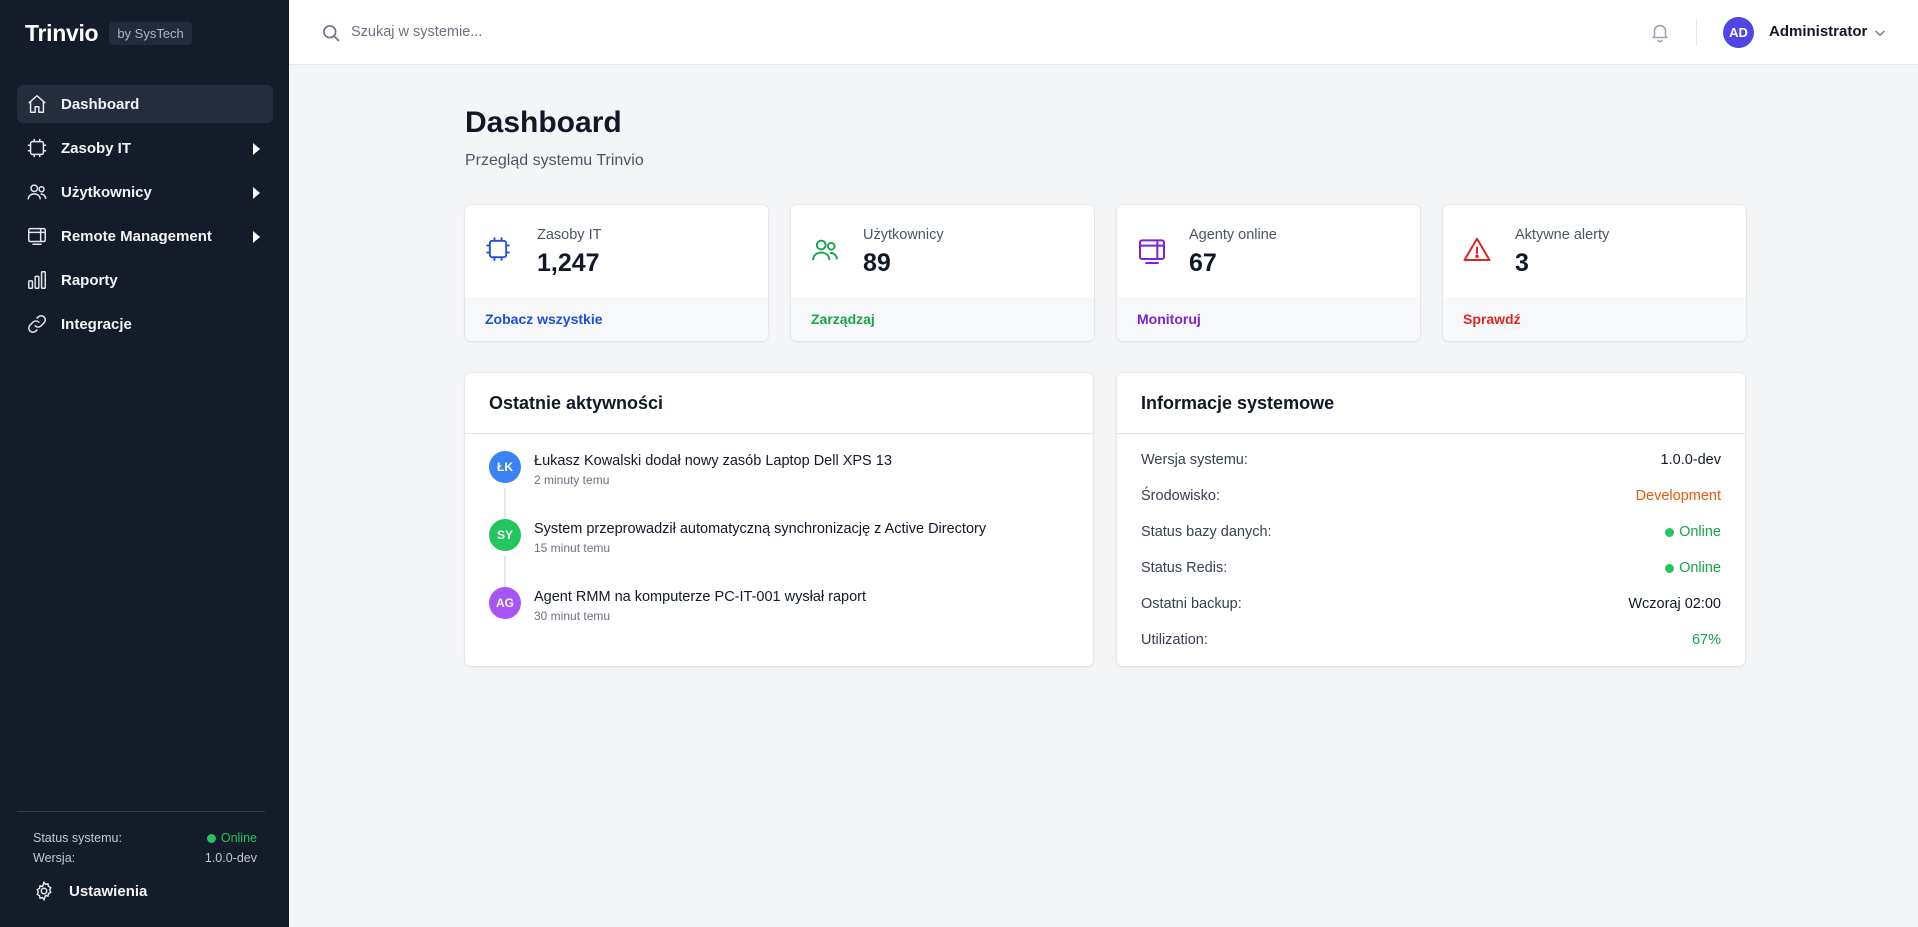 The height and width of the screenshot is (927, 1918). Describe the element at coordinates (1690, 460) in the screenshot. I see `info-value: 1.0.0-dev` at that location.